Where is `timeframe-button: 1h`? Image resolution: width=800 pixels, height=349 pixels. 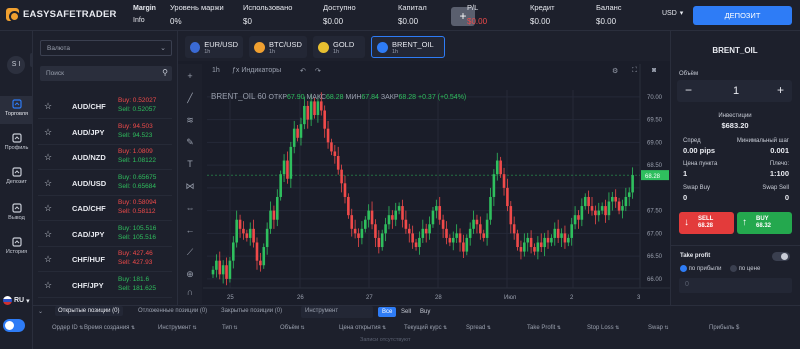 timeframe-button: 1h is located at coordinates (216, 70).